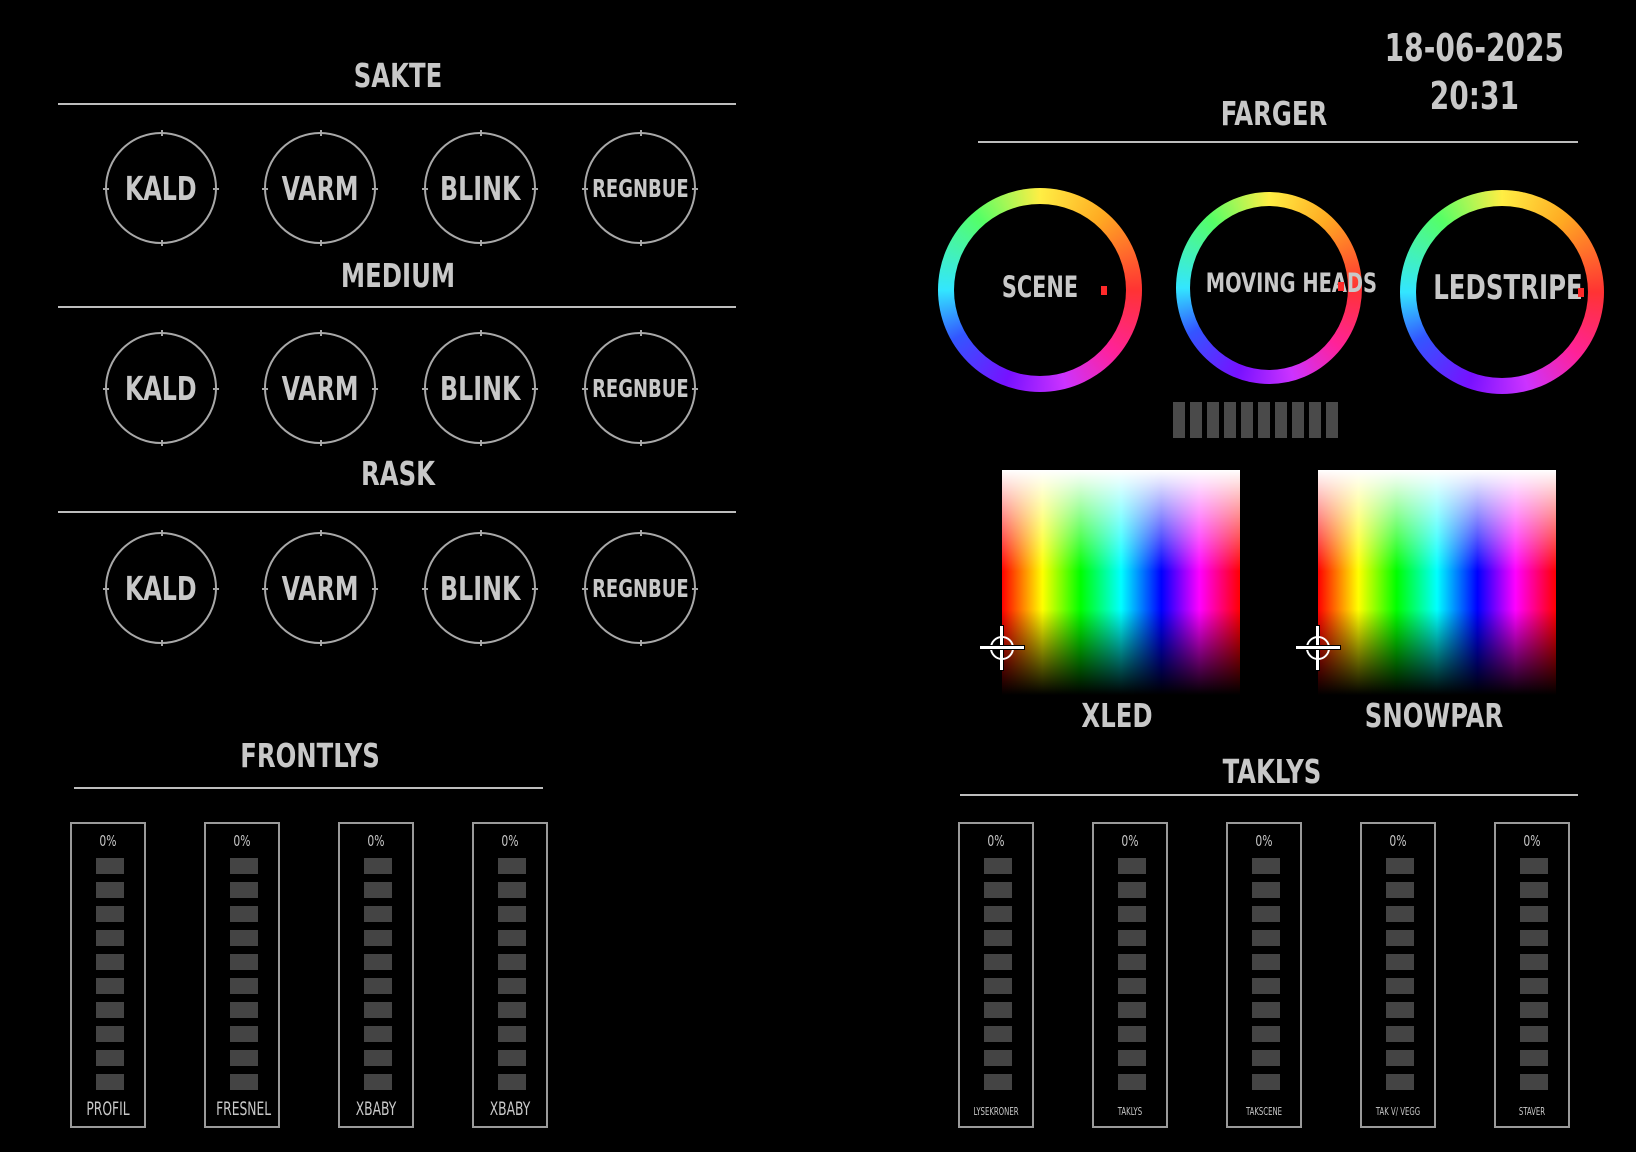 Image resolution: width=1636 pixels, height=1152 pixels. Describe the element at coordinates (398, 75) in the screenshot. I see `group-title-sakte: SAKTE` at that location.